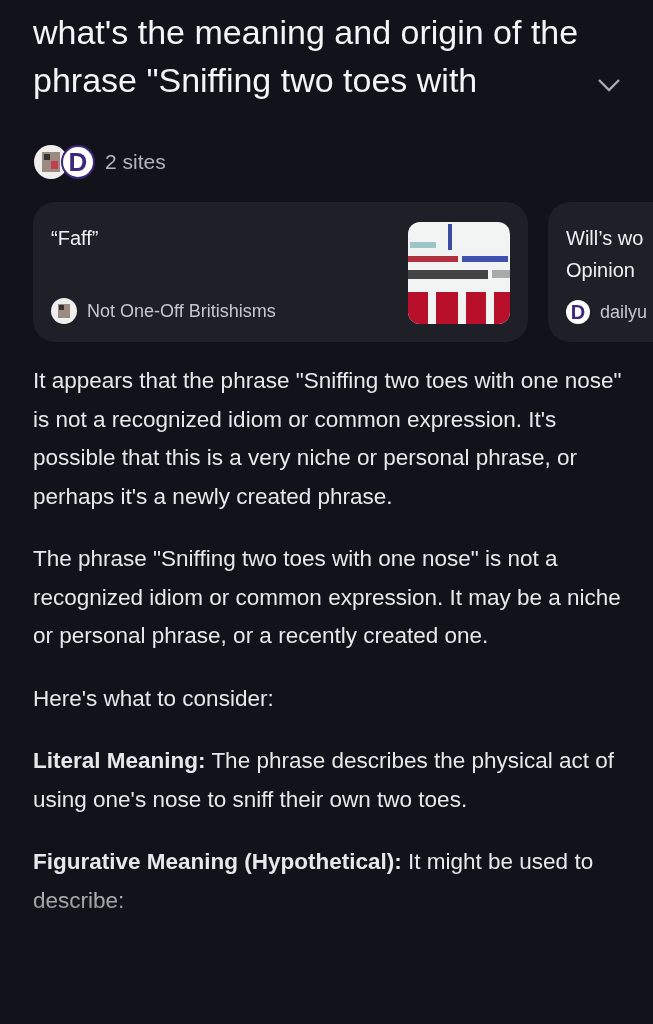  I want to click on site-name: Not One-Off Britishisms, so click(181, 311).